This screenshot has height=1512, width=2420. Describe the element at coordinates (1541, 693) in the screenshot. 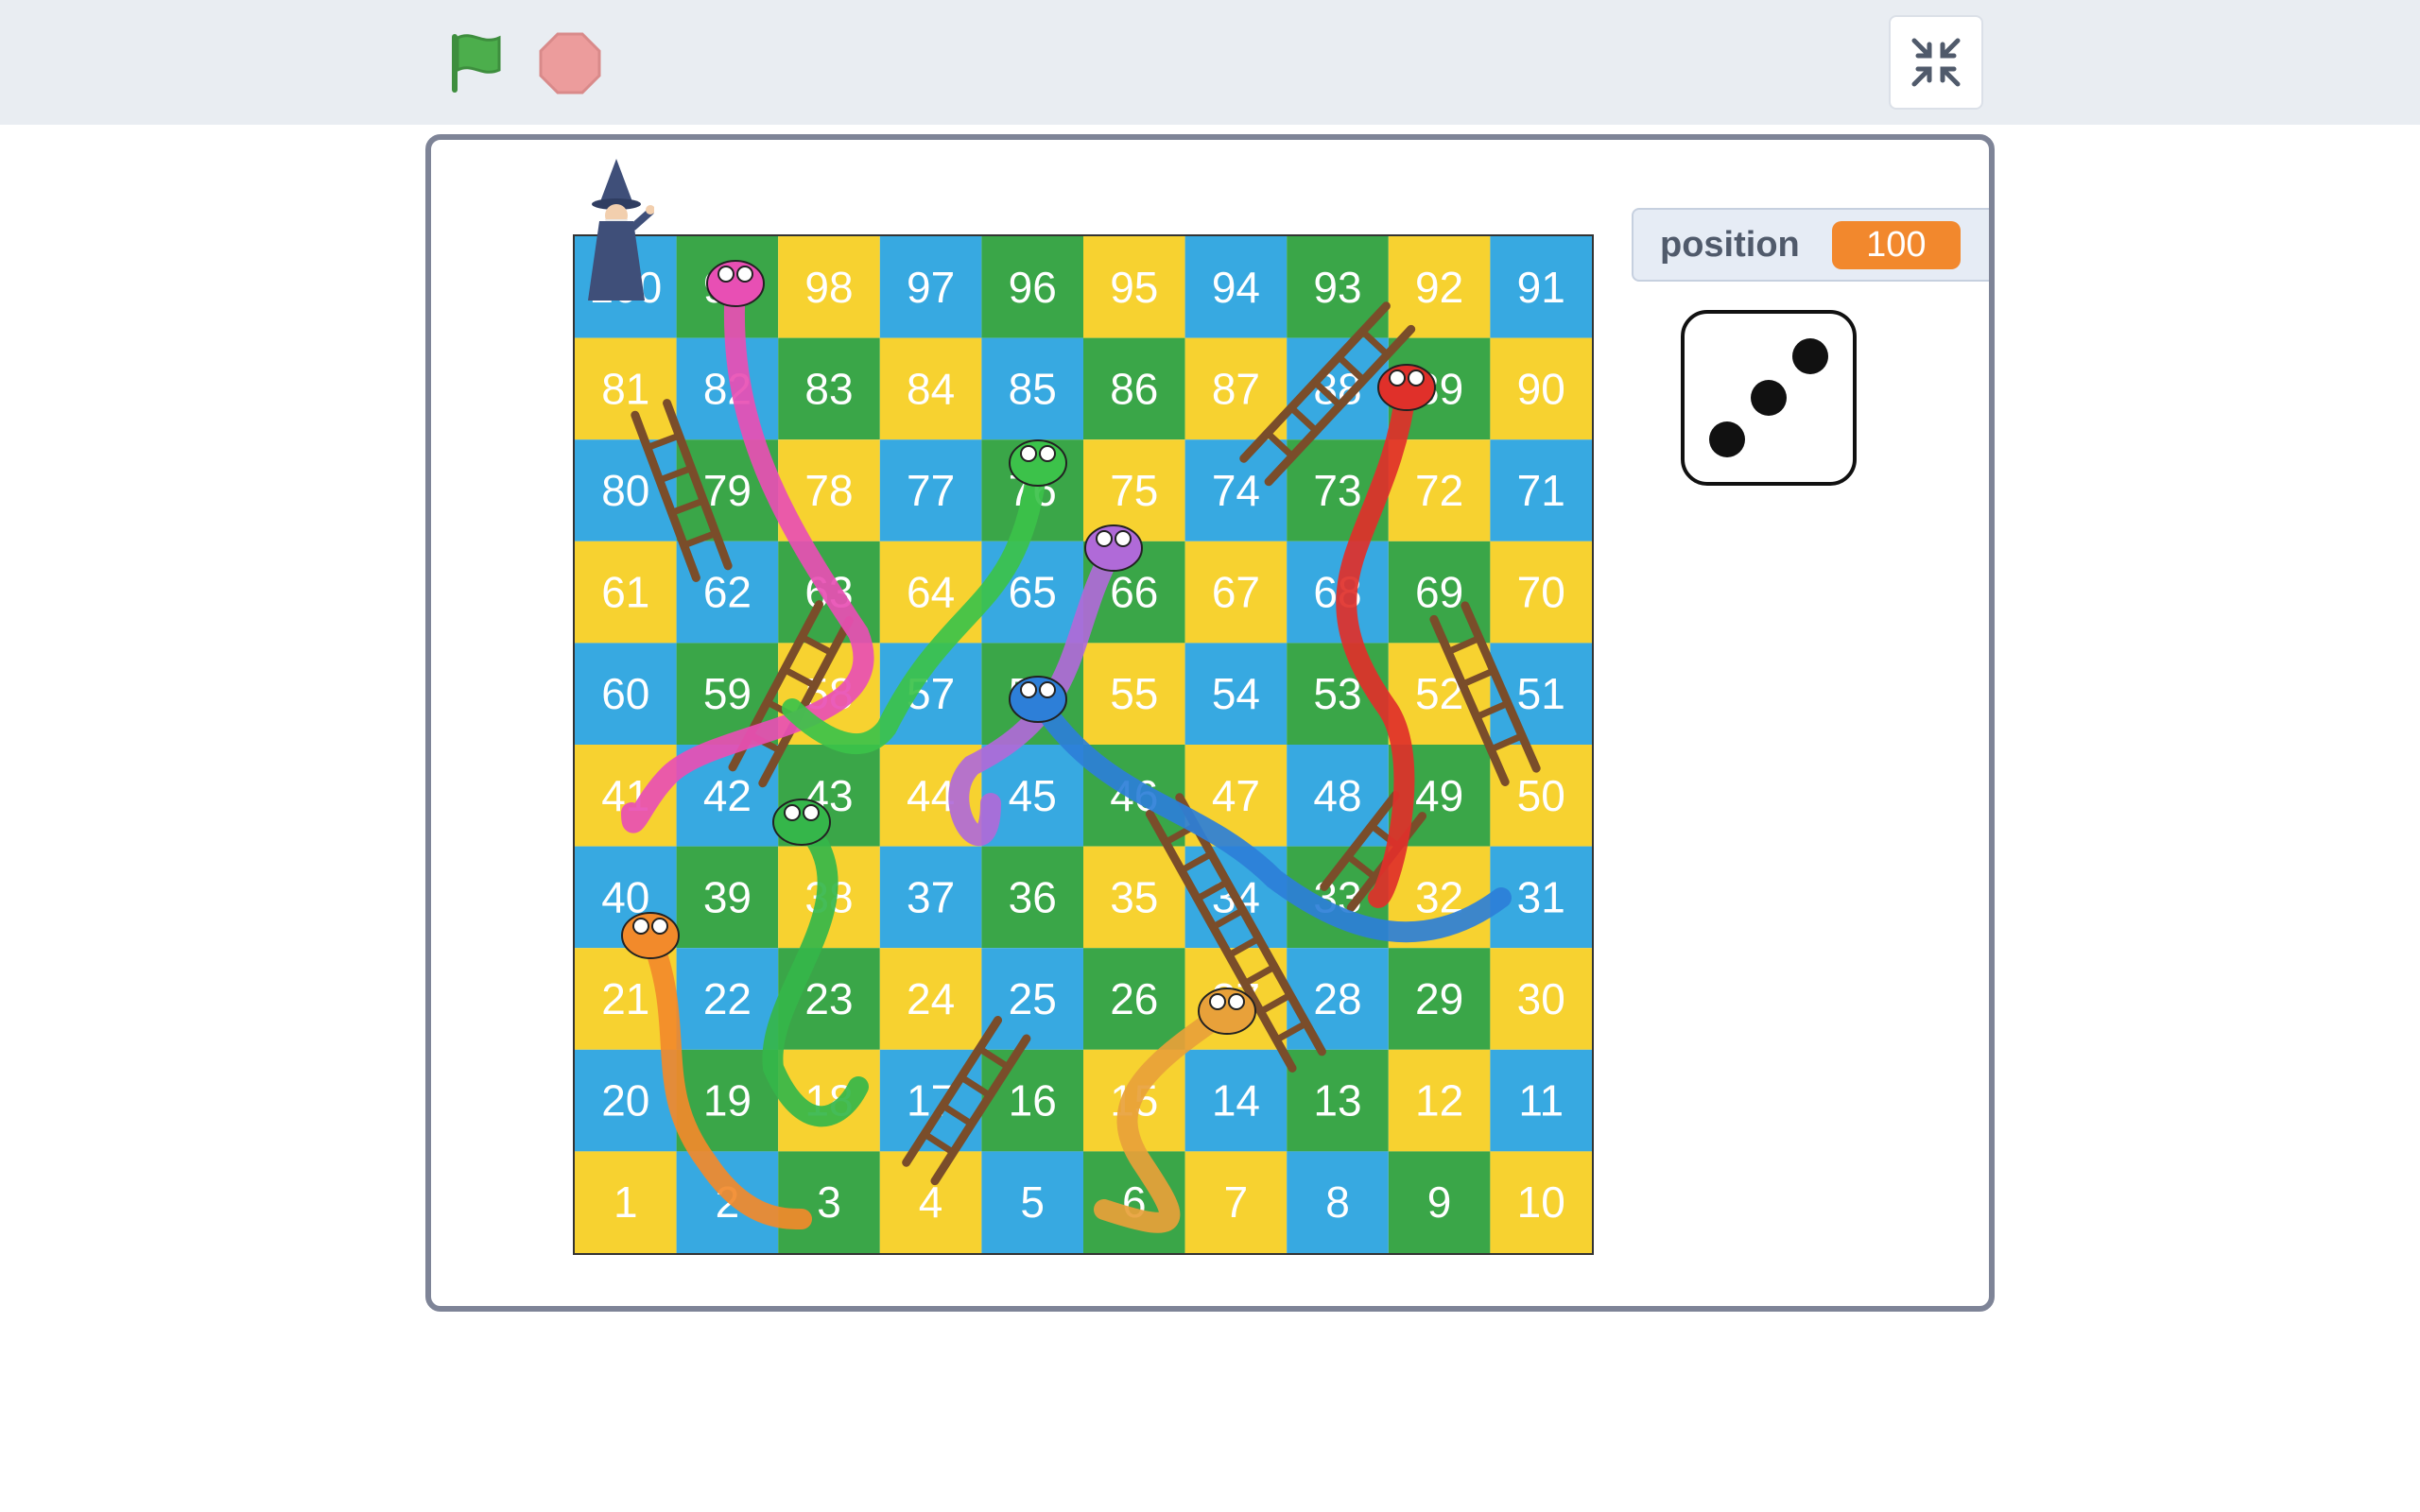

I see `board-cell-number: 51` at that location.